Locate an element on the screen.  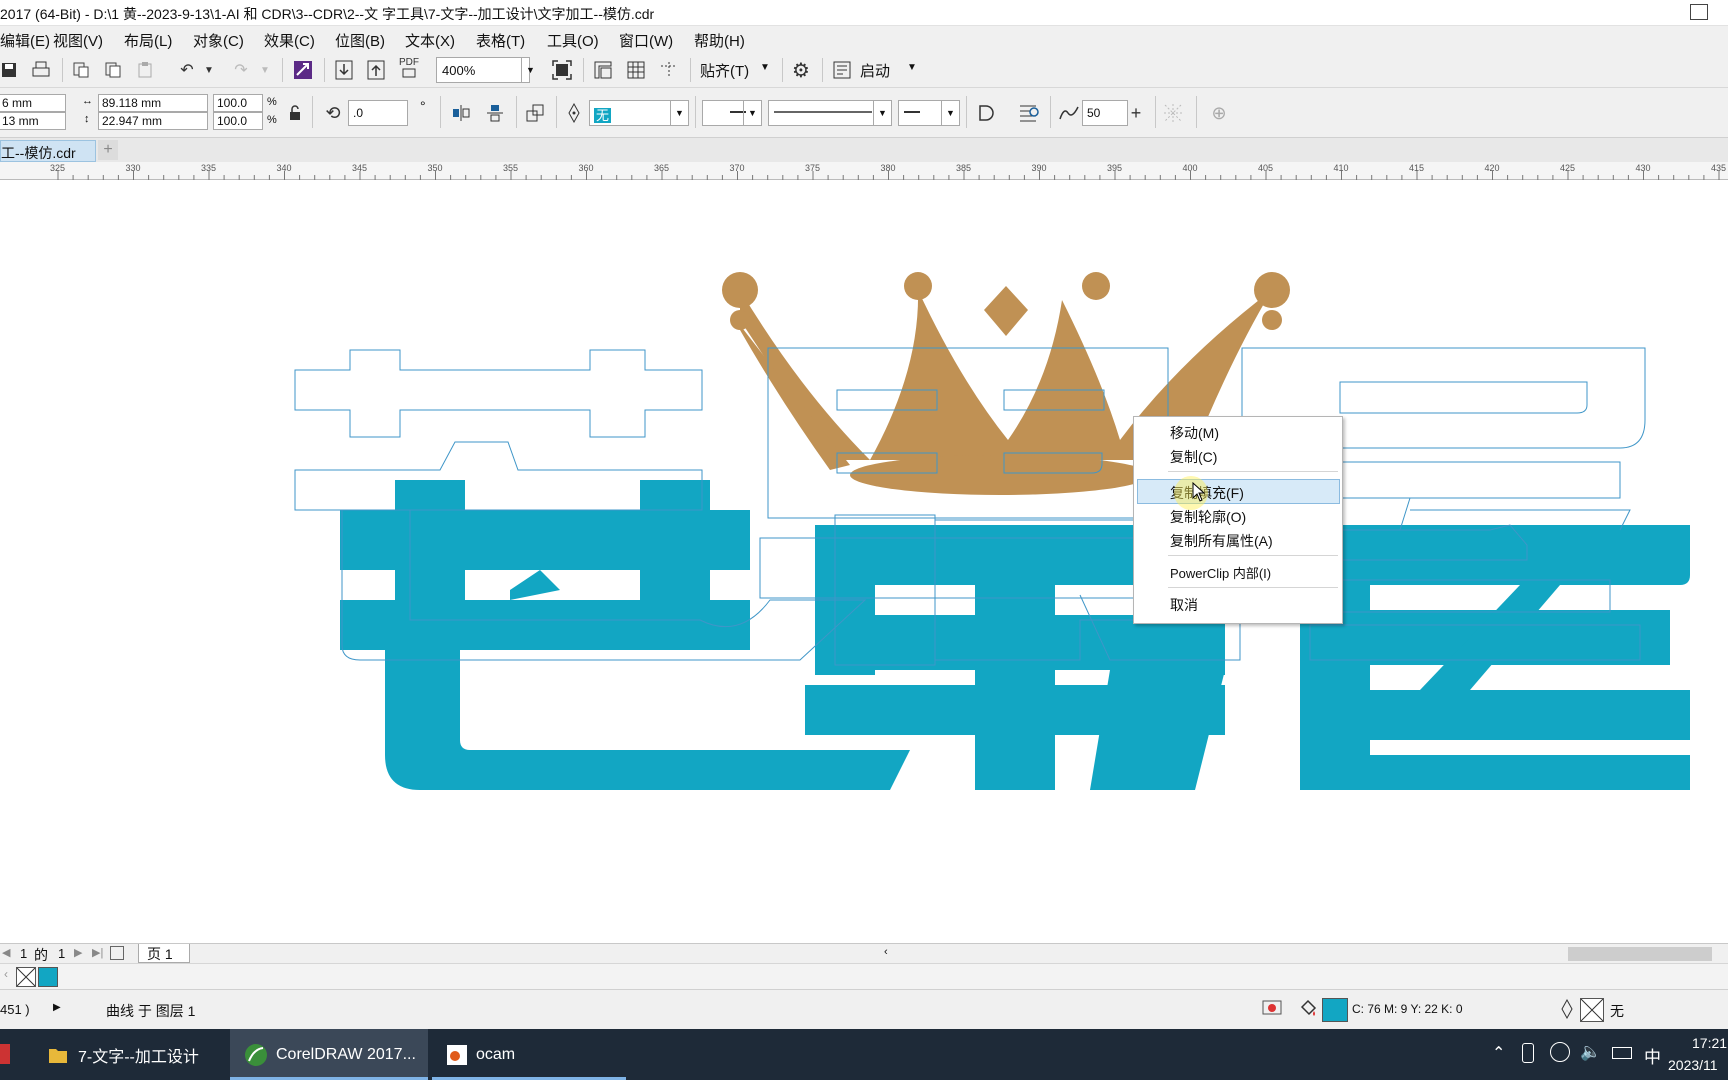
input-method: 中 is located at coordinates (1652, 1055).